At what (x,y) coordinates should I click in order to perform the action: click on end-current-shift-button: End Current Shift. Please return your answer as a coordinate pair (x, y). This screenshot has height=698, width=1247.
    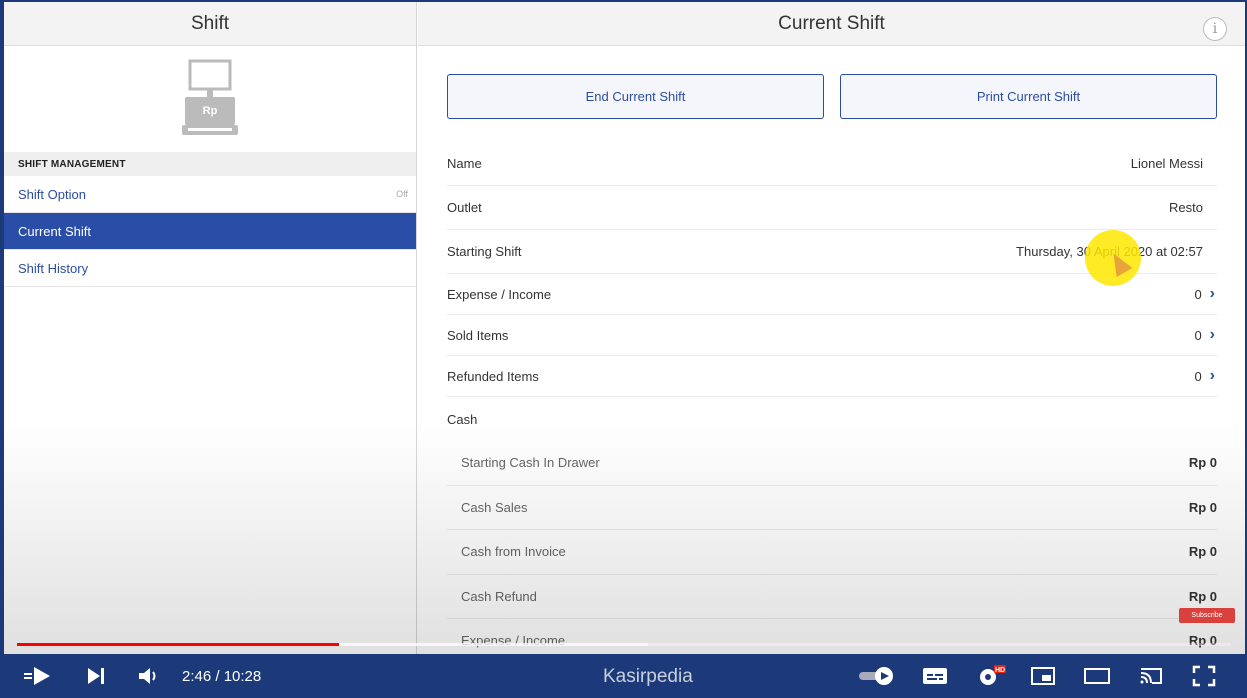
    Looking at the image, I should click on (635, 96).